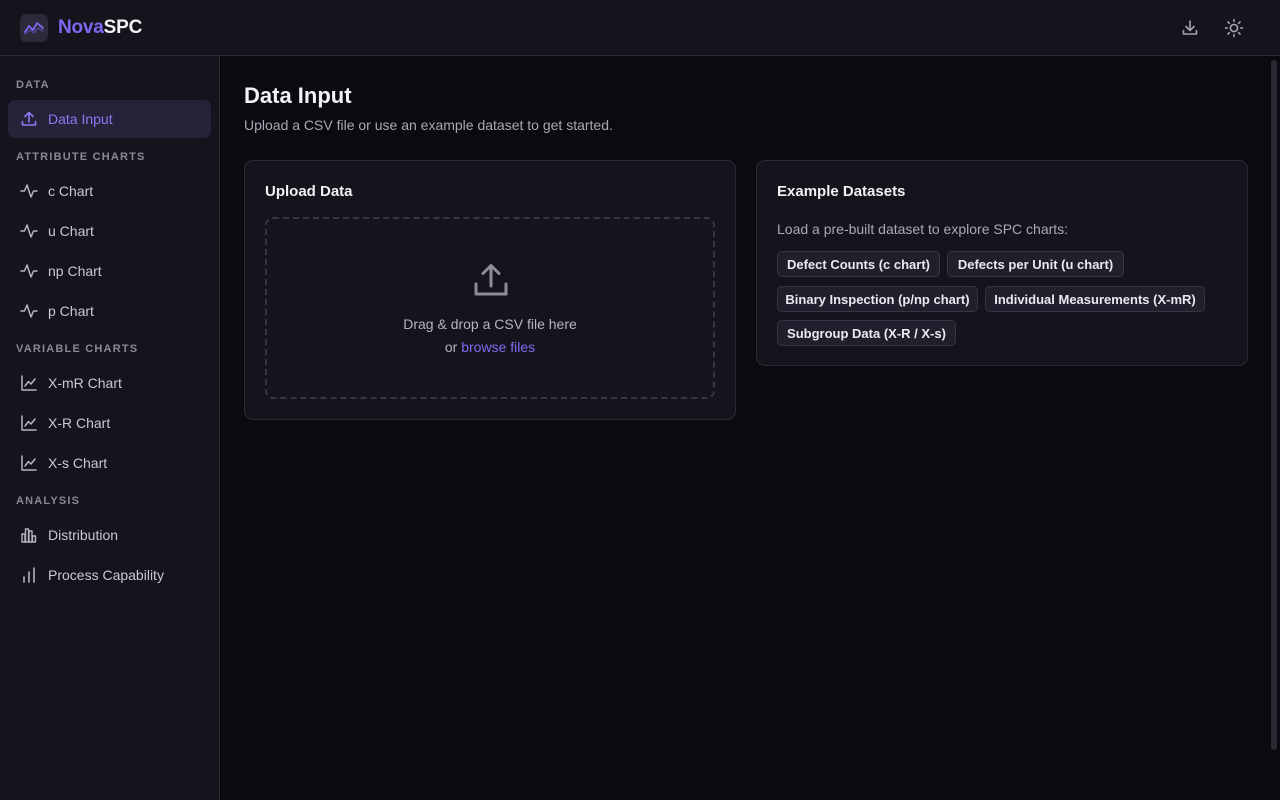 The width and height of the screenshot is (1280, 800). I want to click on dropzone-browse-line: or browse files, so click(490, 347).